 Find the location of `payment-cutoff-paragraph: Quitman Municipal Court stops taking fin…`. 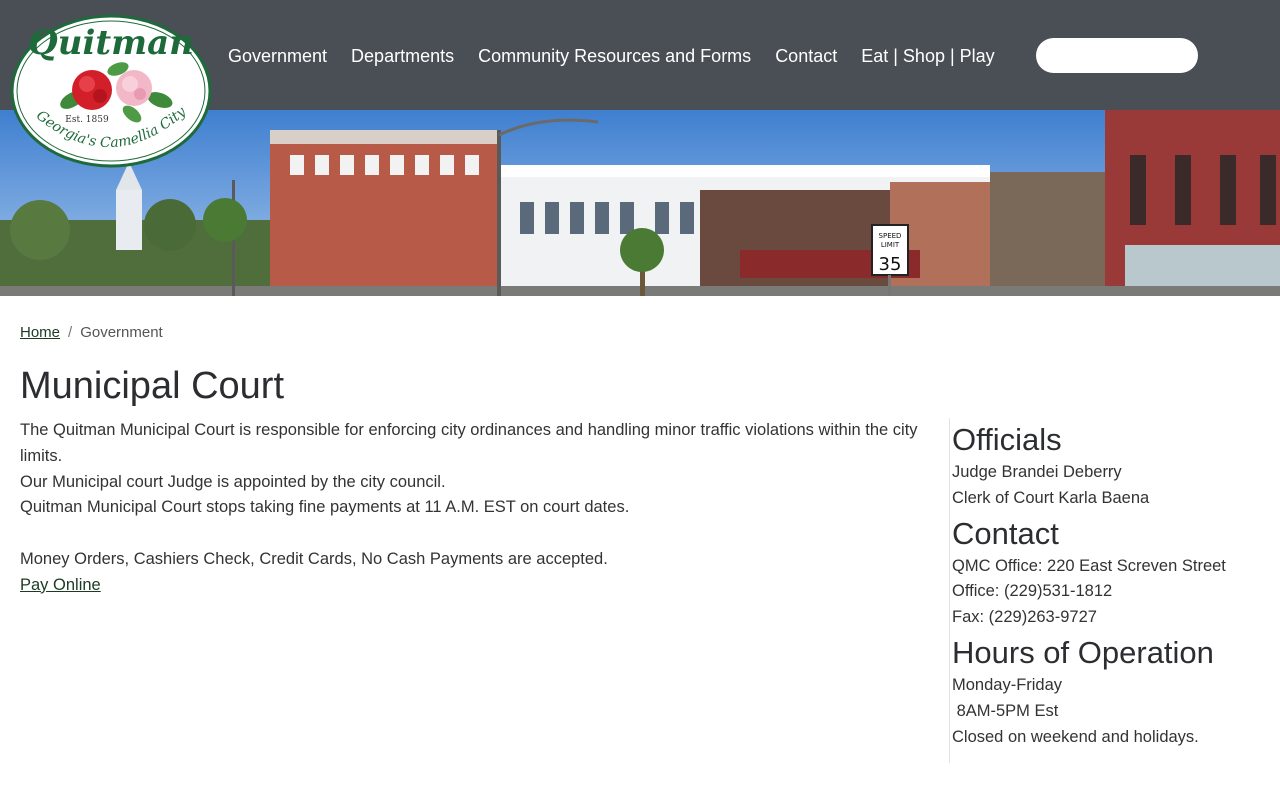

payment-cutoff-paragraph: Quitman Municipal Court stops taking fin… is located at coordinates (325, 507).